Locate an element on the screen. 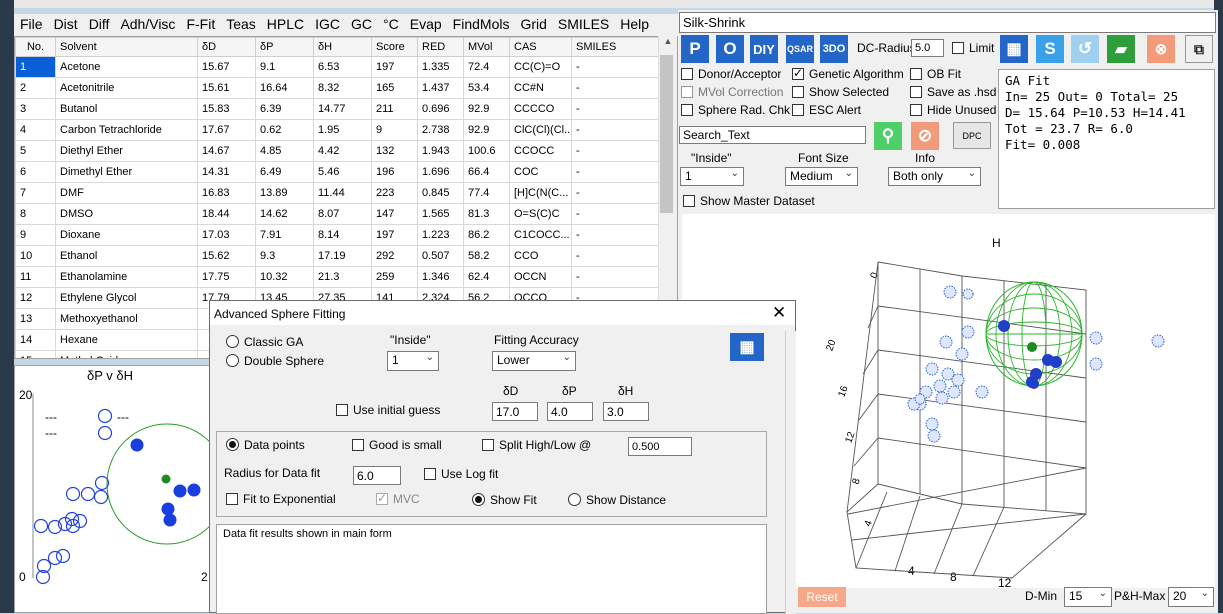 This screenshot has height=614, width=1223. fitting-accuracy-select: Lower ⌄ is located at coordinates (534, 361).